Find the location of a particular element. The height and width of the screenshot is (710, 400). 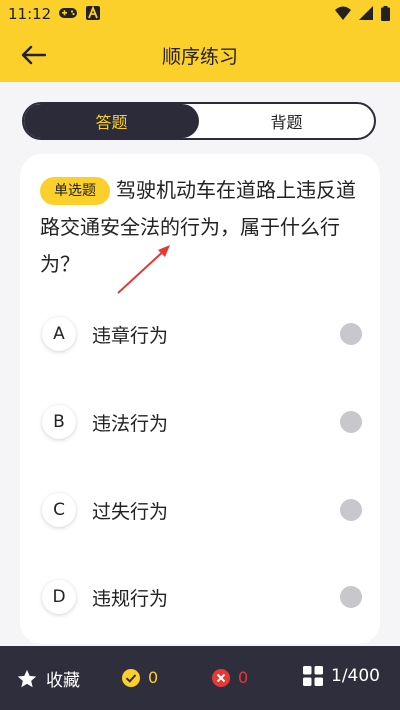

x-circle-icon is located at coordinates (221, 677).